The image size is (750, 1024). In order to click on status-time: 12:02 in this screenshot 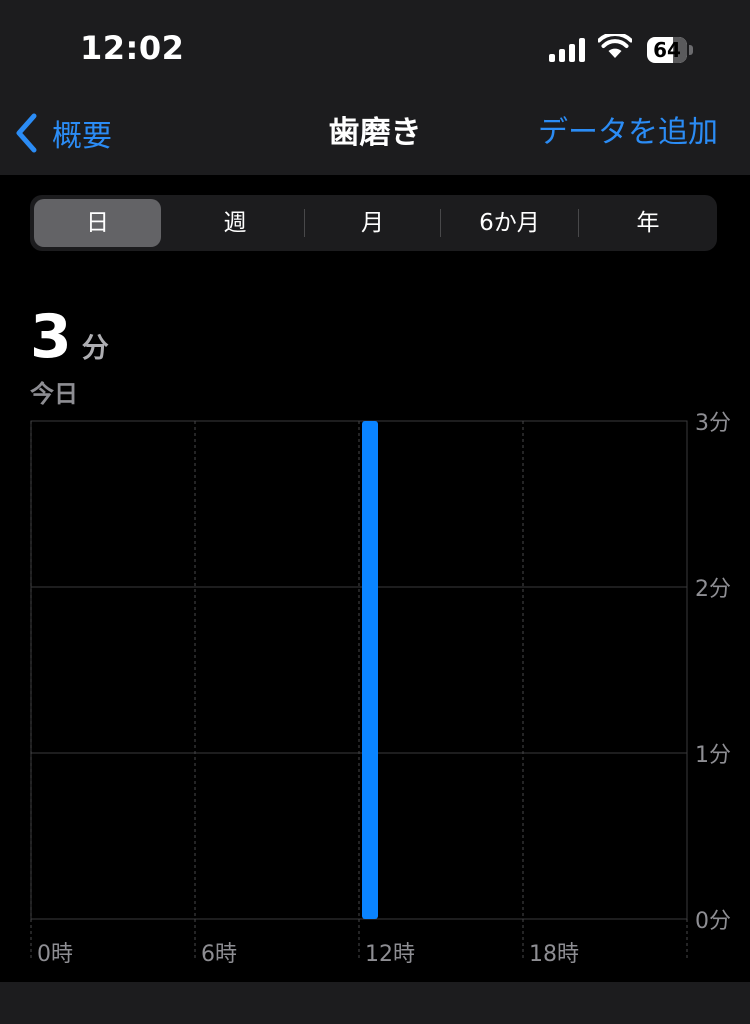, I will do `click(132, 48)`.